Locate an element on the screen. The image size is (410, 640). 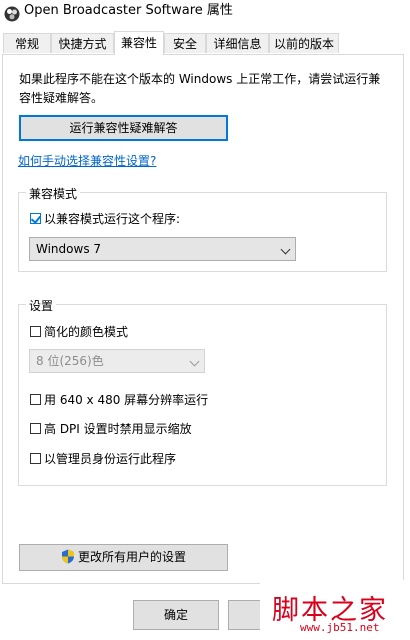
window-title: Open Broadcaster Software 属性 is located at coordinates (128, 10).